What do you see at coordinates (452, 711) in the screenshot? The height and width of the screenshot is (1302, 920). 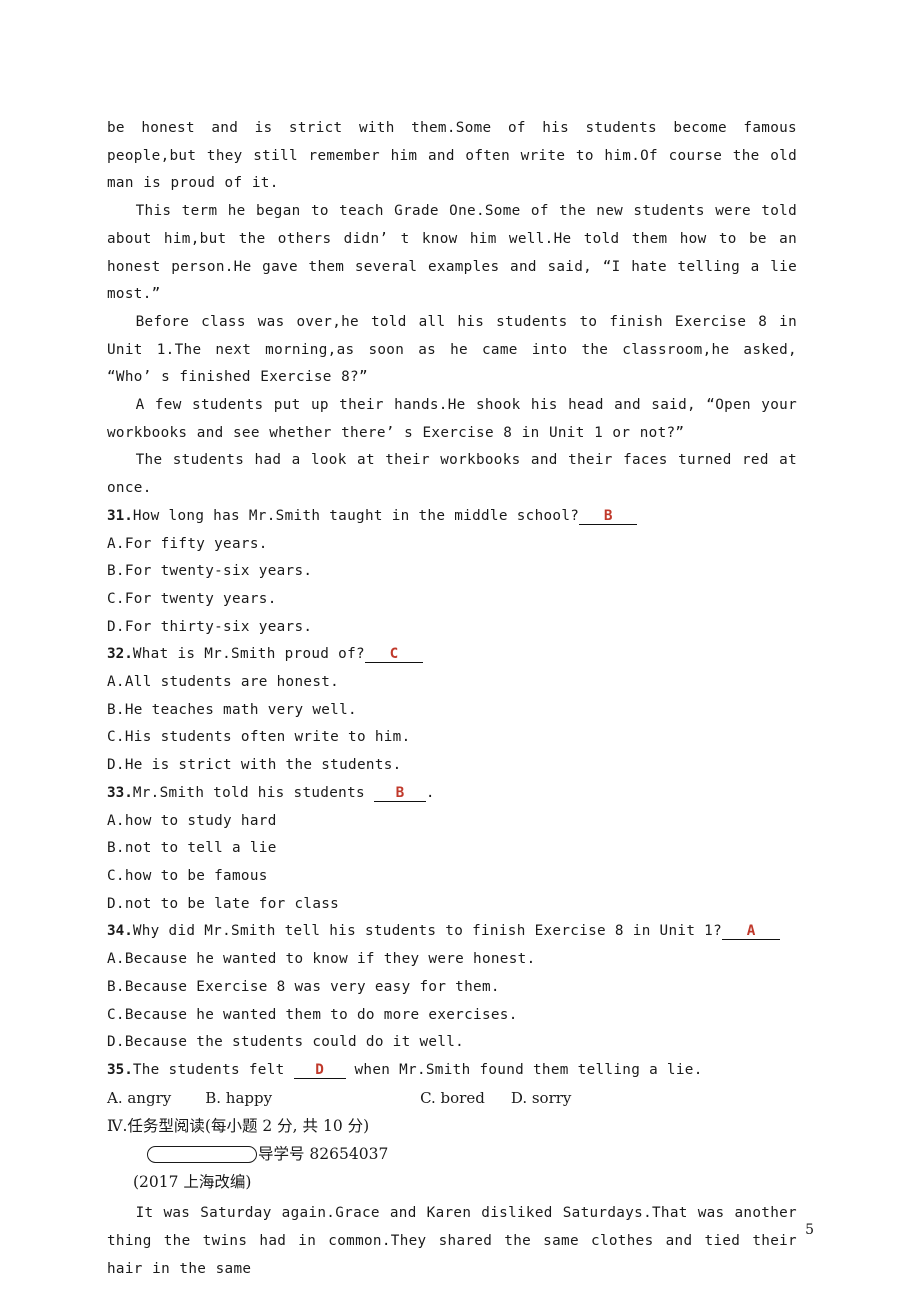 I see `question-32-option-b: B.He teaches math very well.` at bounding box center [452, 711].